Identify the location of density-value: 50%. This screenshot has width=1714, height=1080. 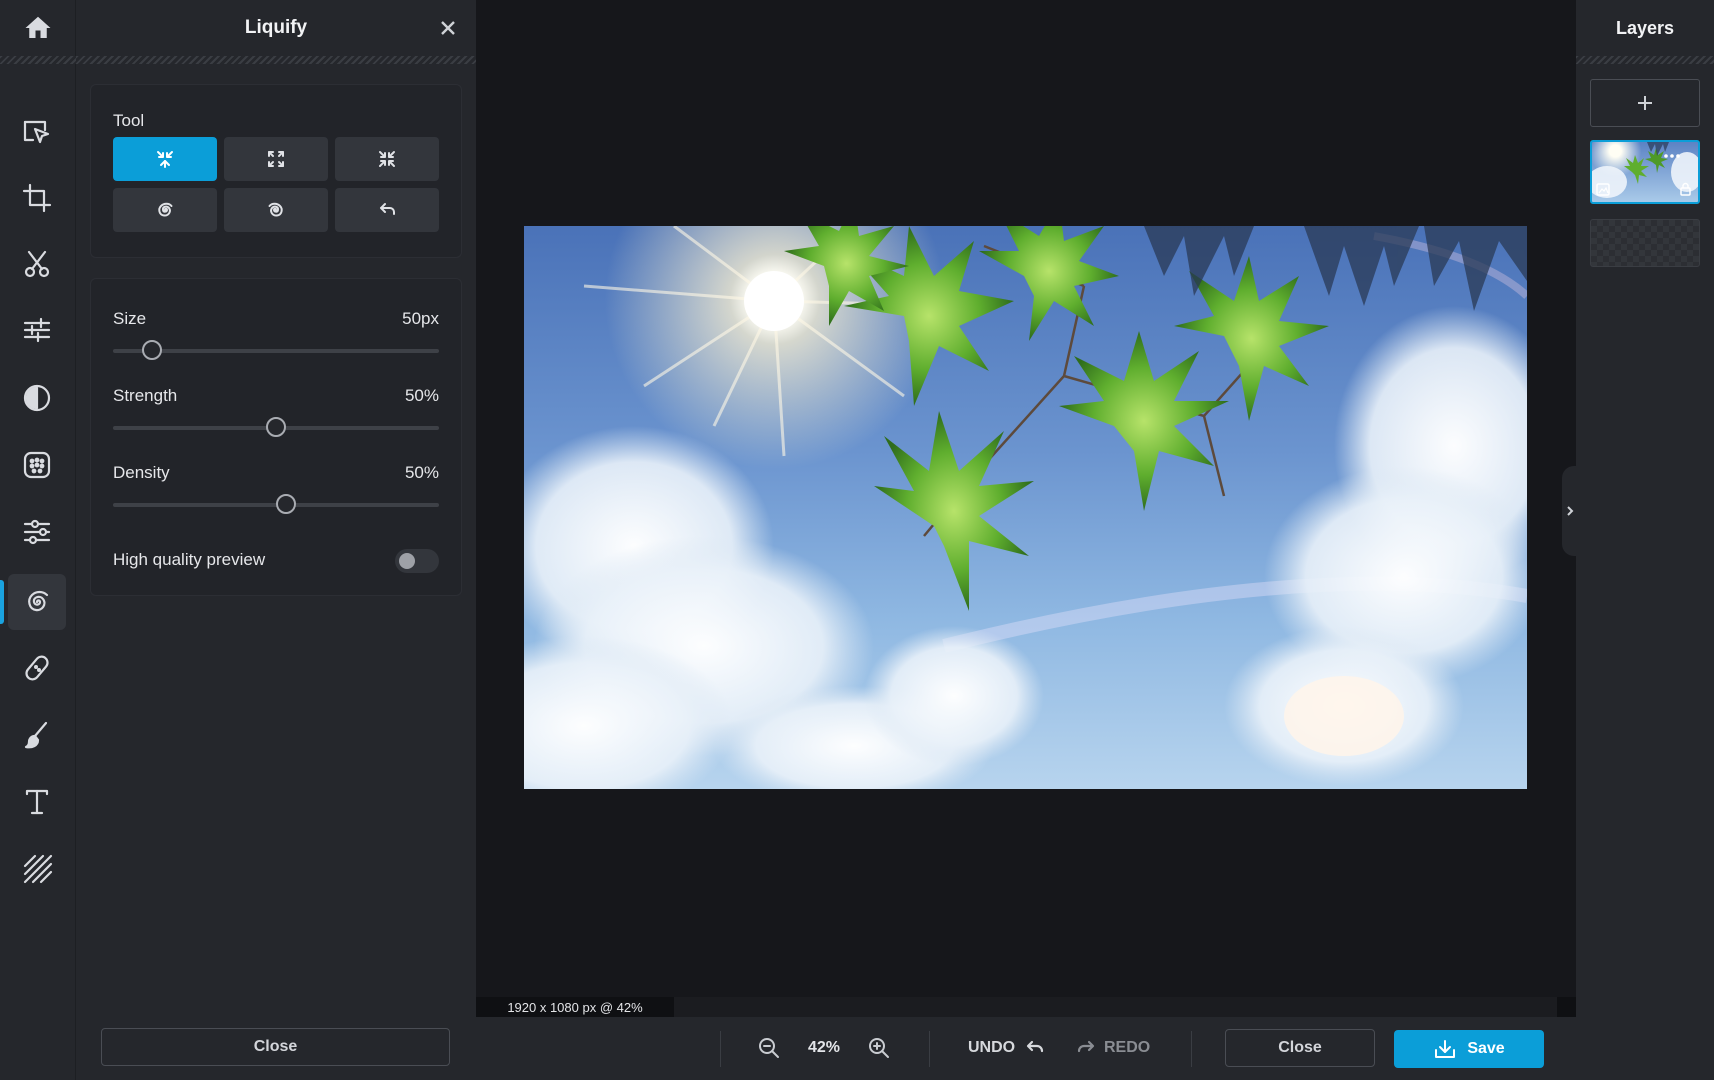
(421, 472).